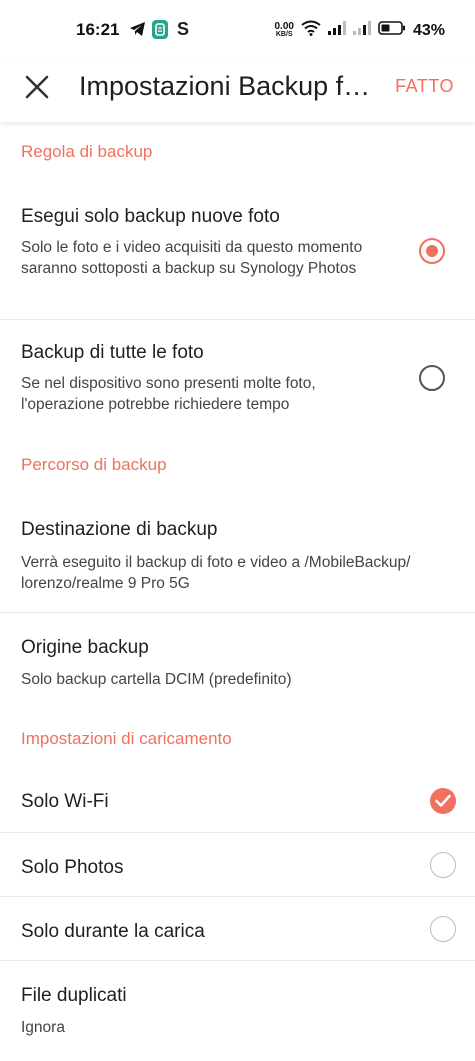 This screenshot has width=475, height=1061. Describe the element at coordinates (428, 30) in the screenshot. I see `battery-percent: 43%` at that location.